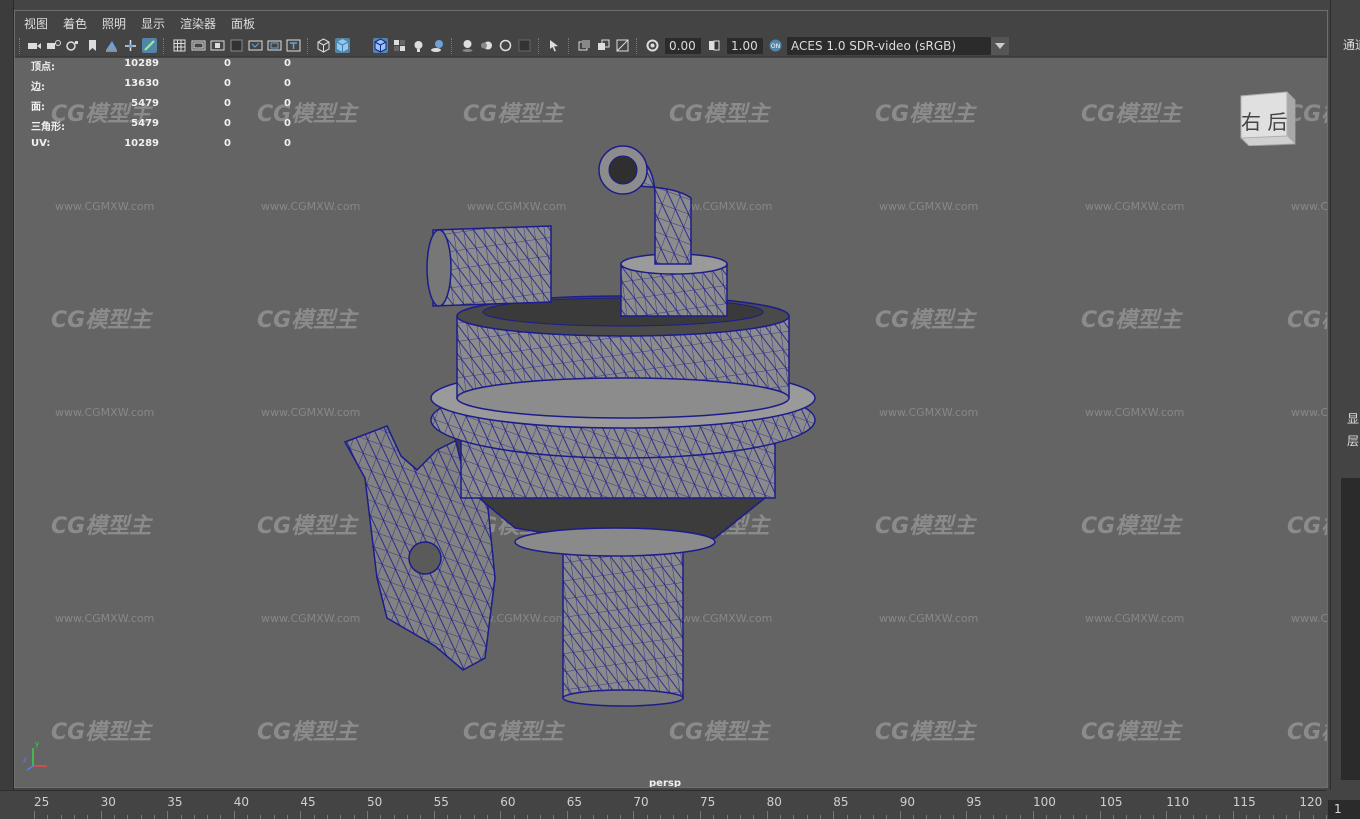 The height and width of the screenshot is (819, 1360). Describe the element at coordinates (1000, 46) in the screenshot. I see `chevron-down-icon` at that location.